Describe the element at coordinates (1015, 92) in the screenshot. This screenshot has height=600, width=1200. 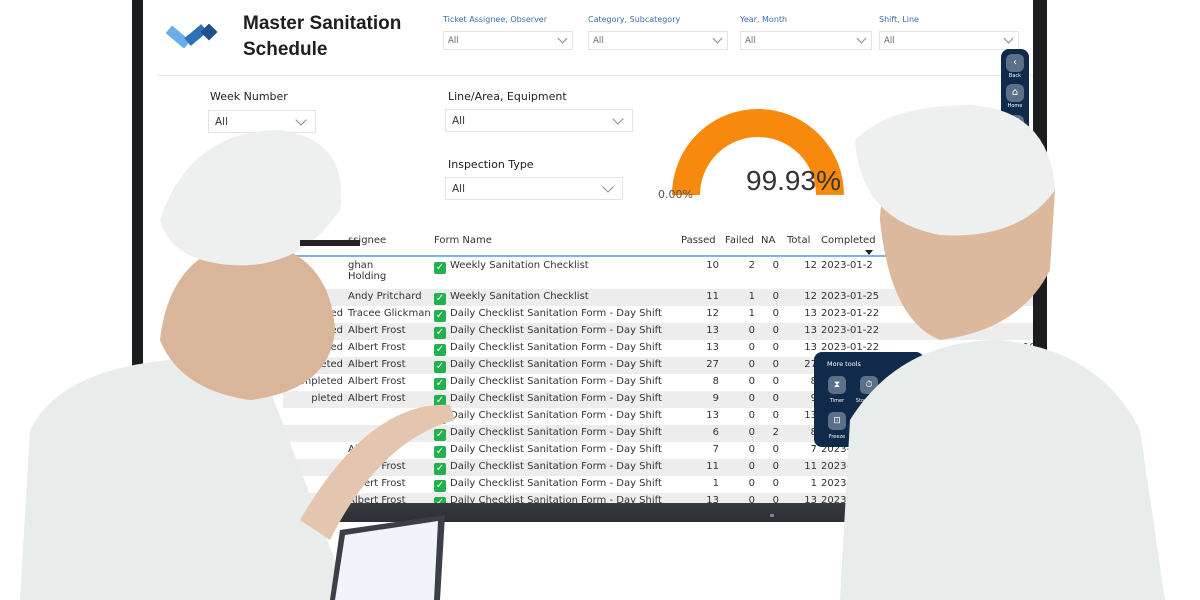
I see `home-icon: ⌂` at that location.